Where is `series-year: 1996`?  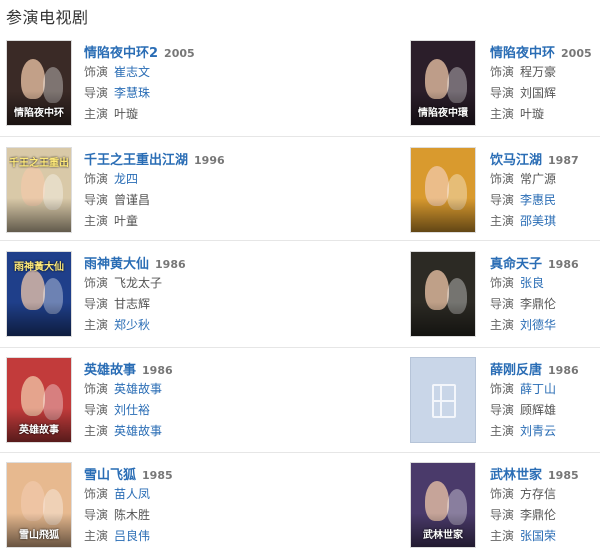
series-year: 1996 is located at coordinates (209, 160).